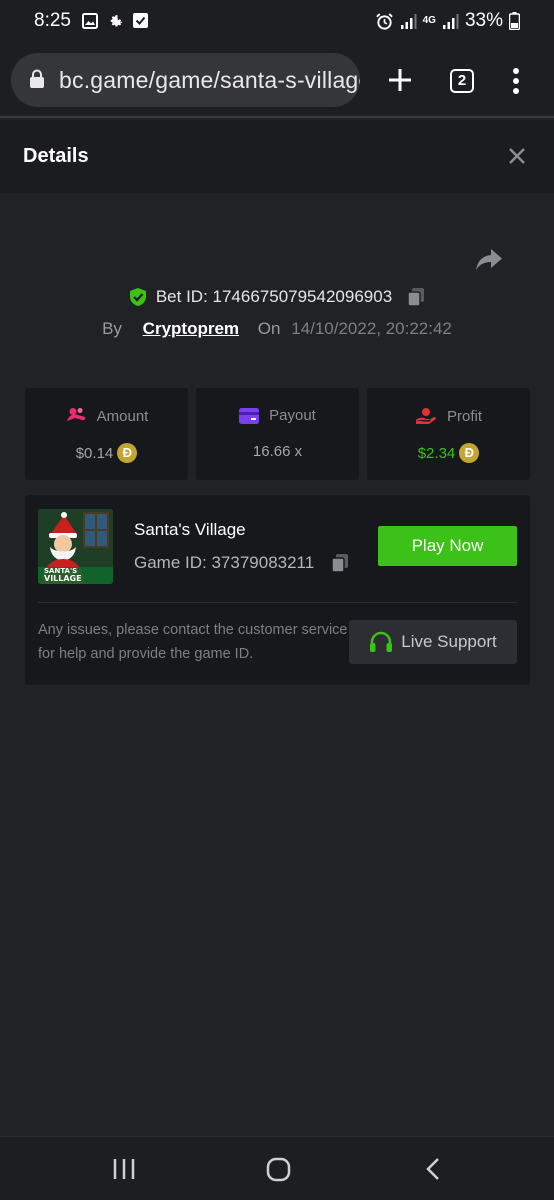 The height and width of the screenshot is (1200, 554). I want to click on profit-card: Profit $2.34 Ð, so click(448, 434).